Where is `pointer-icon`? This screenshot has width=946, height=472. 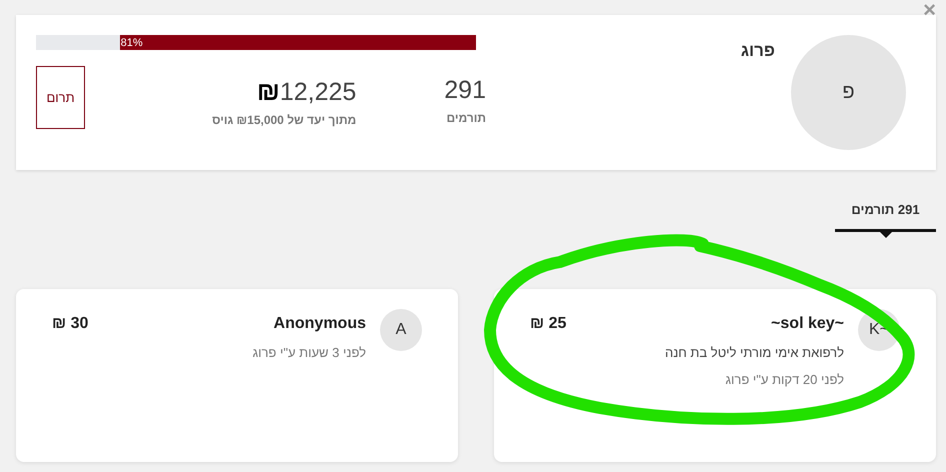
pointer-icon is located at coordinates (886, 235).